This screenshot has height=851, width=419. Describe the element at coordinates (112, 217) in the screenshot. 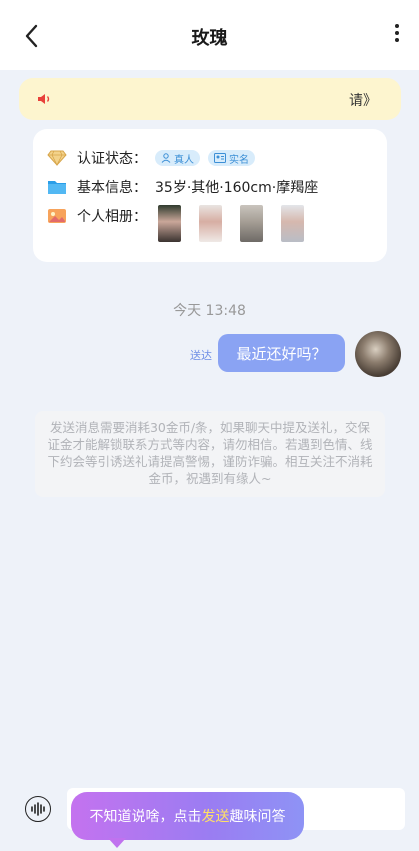

I see `album-label: 个人相册：` at that location.